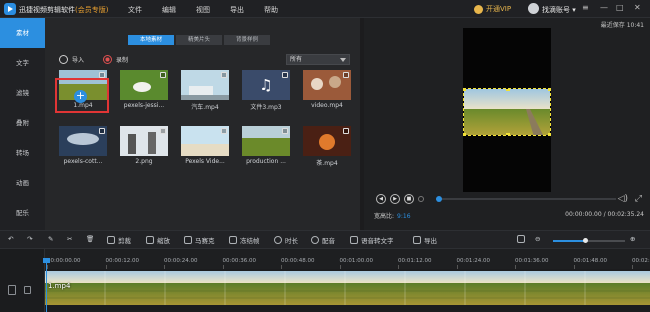  Describe the element at coordinates (71, 59) in the screenshot. I see `import-button: 导入` at that location.